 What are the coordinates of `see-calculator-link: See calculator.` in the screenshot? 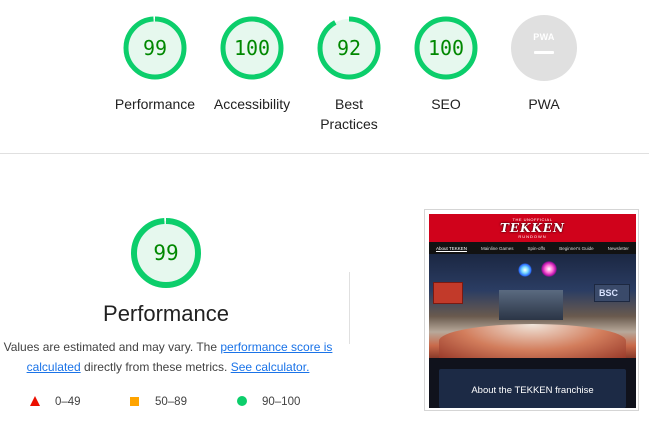 It's located at (270, 367).